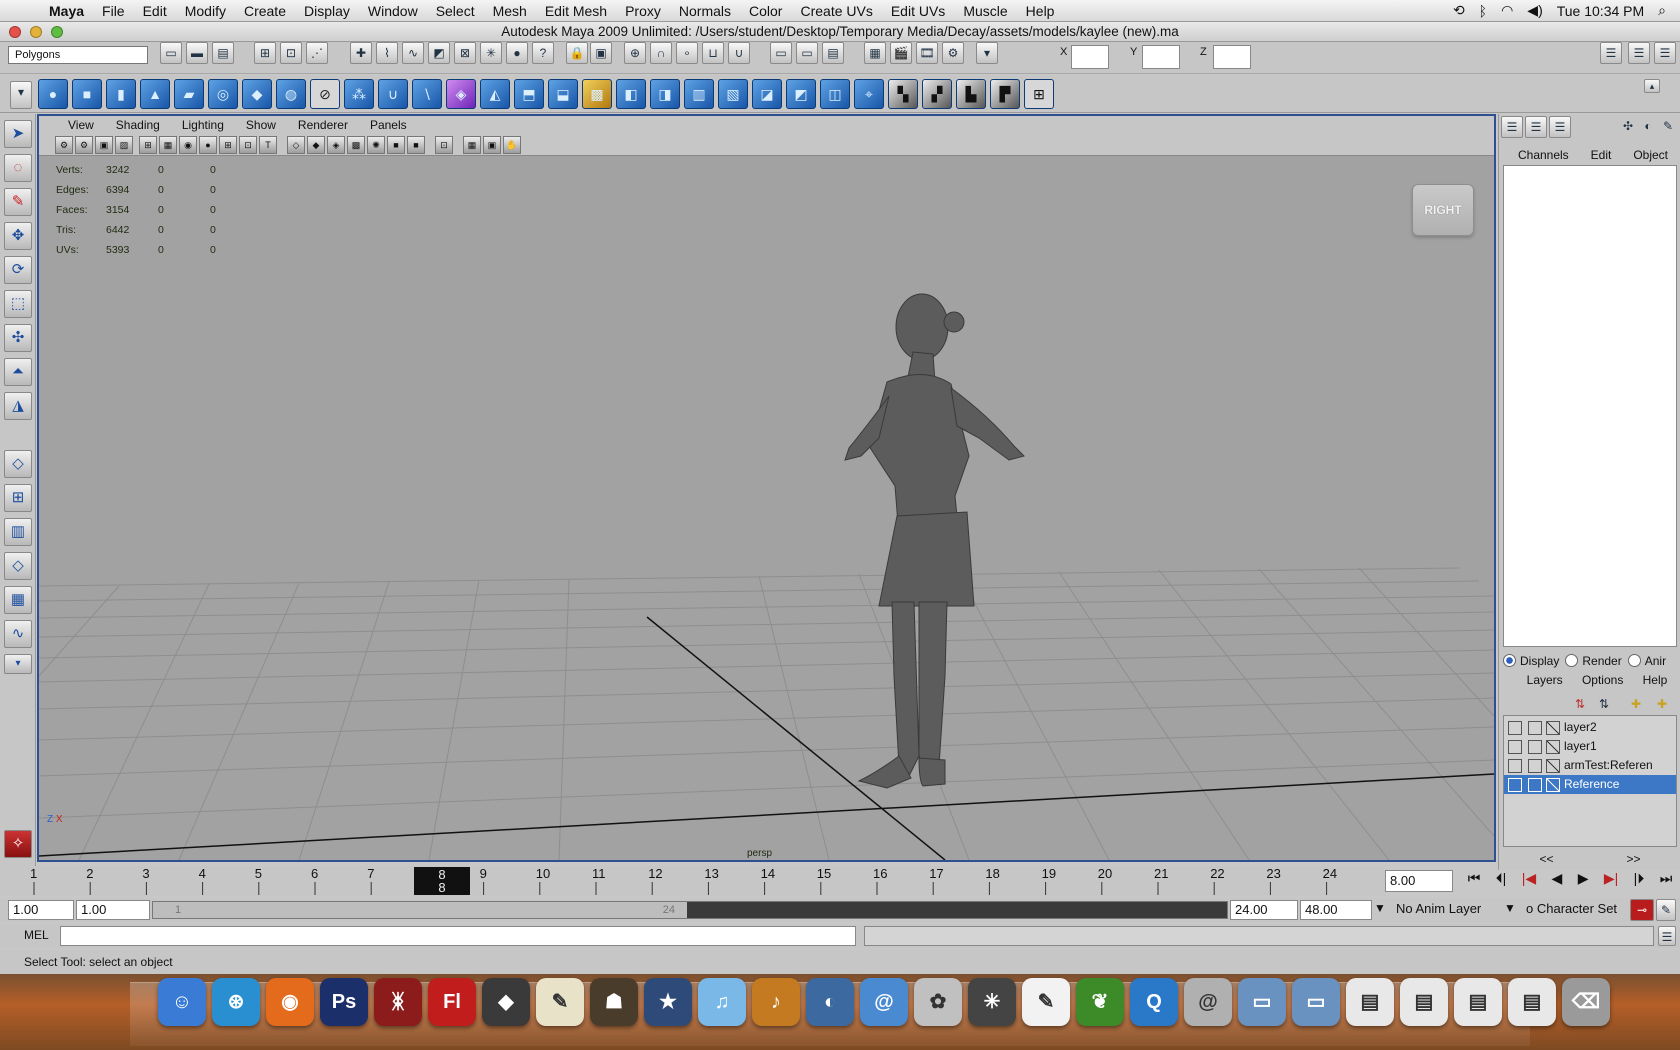 Image resolution: width=1680 pixels, height=1050 pixels. I want to click on command-input, so click(458, 936).